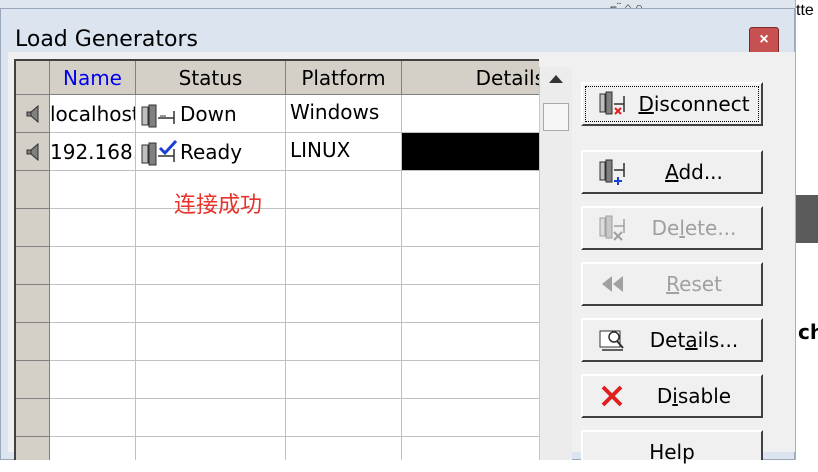 The width and height of the screenshot is (818, 472). What do you see at coordinates (159, 152) in the screenshot?
I see `generator-ready-icon` at bounding box center [159, 152].